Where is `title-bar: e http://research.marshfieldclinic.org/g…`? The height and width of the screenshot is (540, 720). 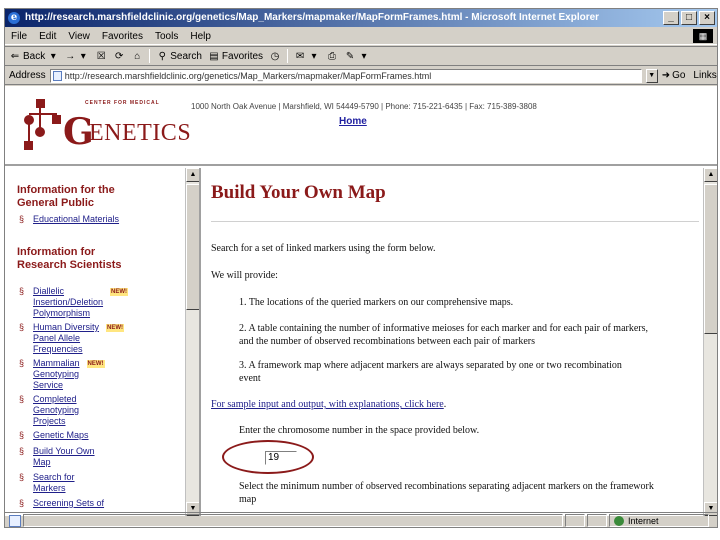
title-bar: e http://research.marshfieldclinic.org/g… is located at coordinates (361, 18).